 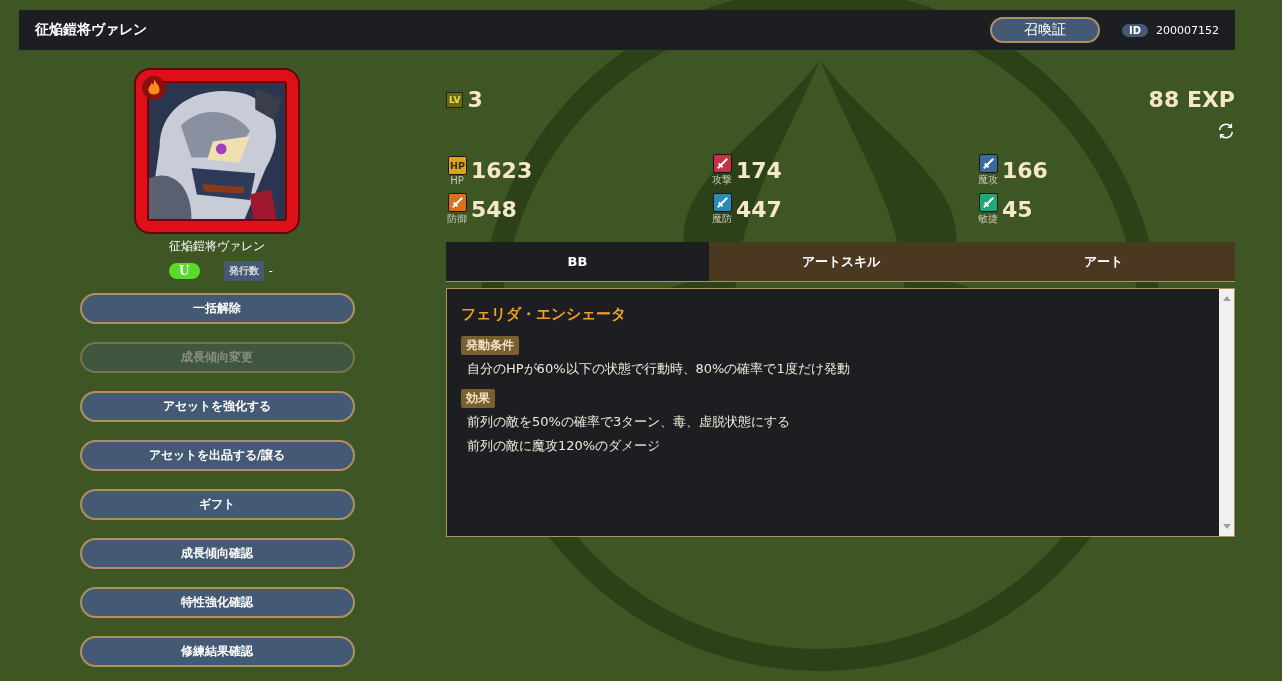 I want to click on action-button: 成長傾向確認, so click(x=217, y=553).